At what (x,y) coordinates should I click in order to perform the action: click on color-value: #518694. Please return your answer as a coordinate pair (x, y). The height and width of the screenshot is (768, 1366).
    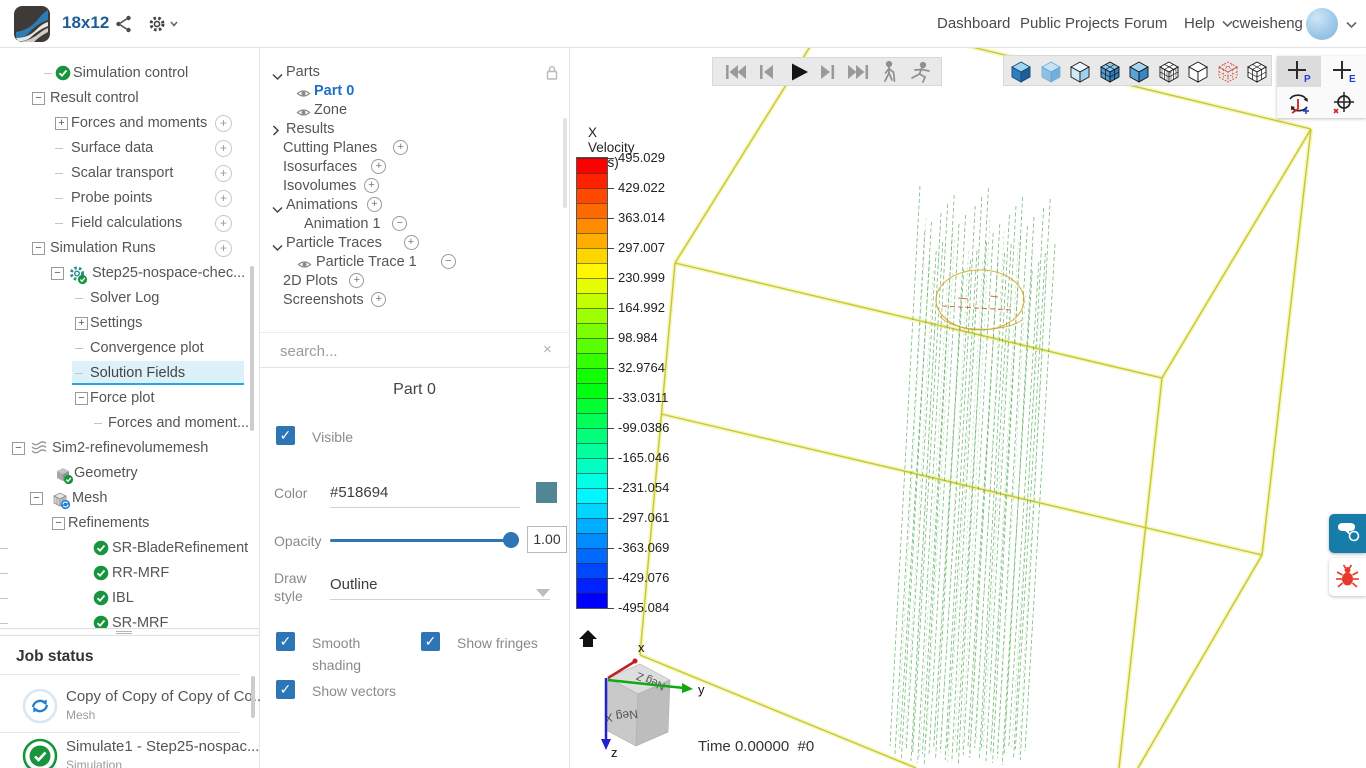
    Looking at the image, I should click on (359, 492).